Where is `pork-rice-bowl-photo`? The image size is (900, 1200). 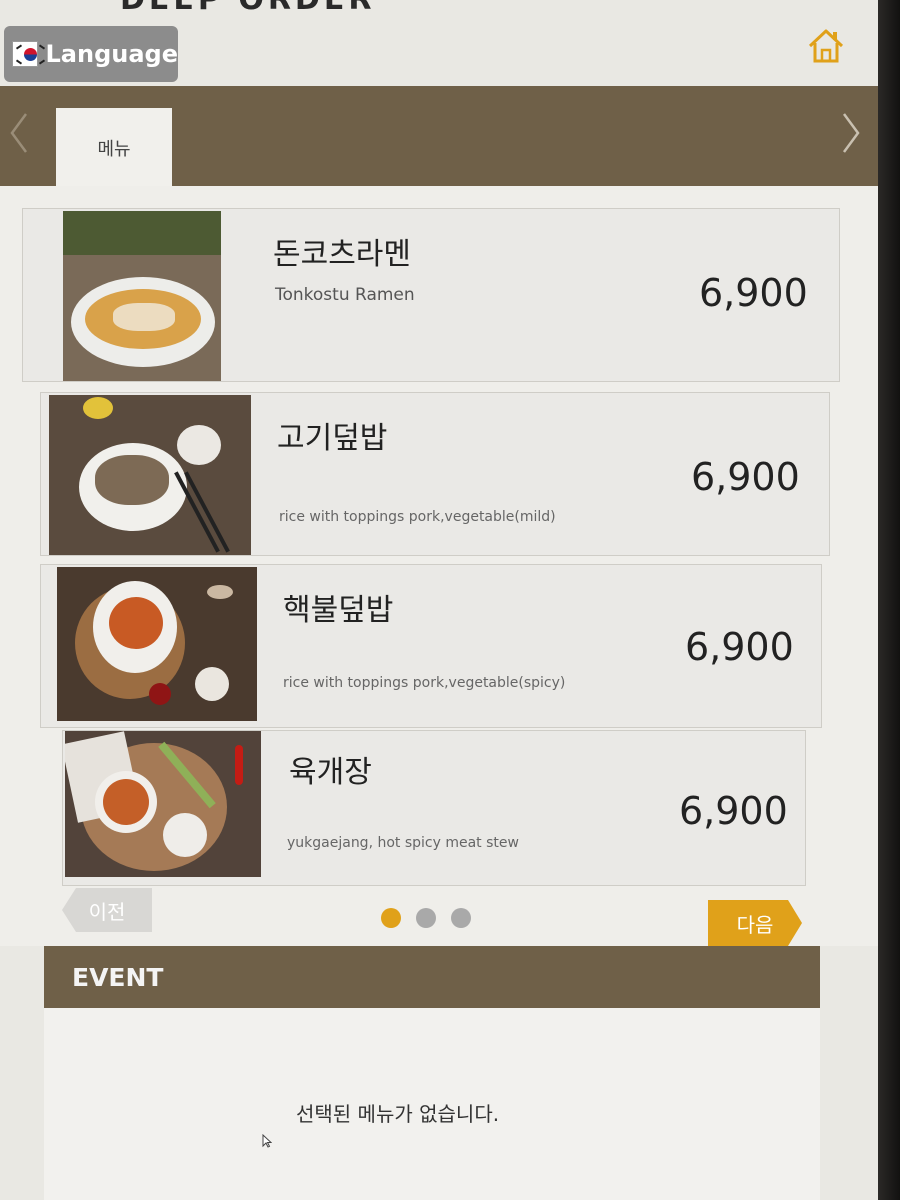
pork-rice-bowl-photo is located at coordinates (150, 475).